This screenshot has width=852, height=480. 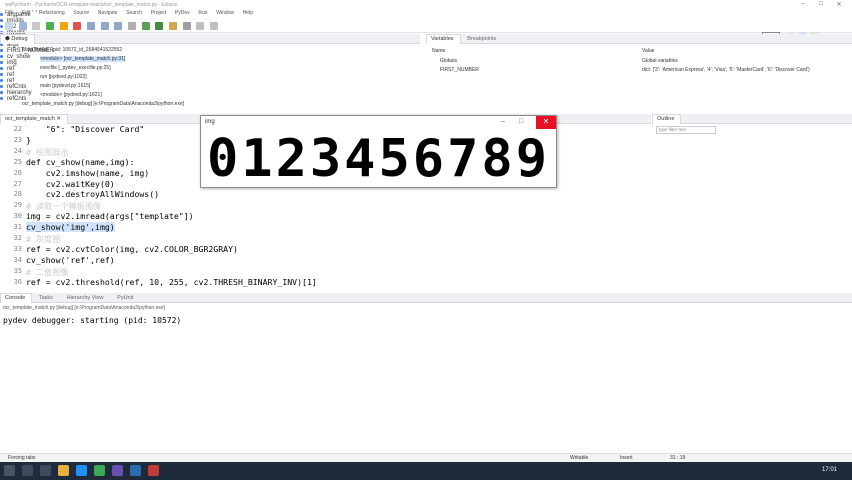 What do you see at coordinates (70, 260) in the screenshot?
I see `code-line: cv_show('ref',ref)` at bounding box center [70, 260].